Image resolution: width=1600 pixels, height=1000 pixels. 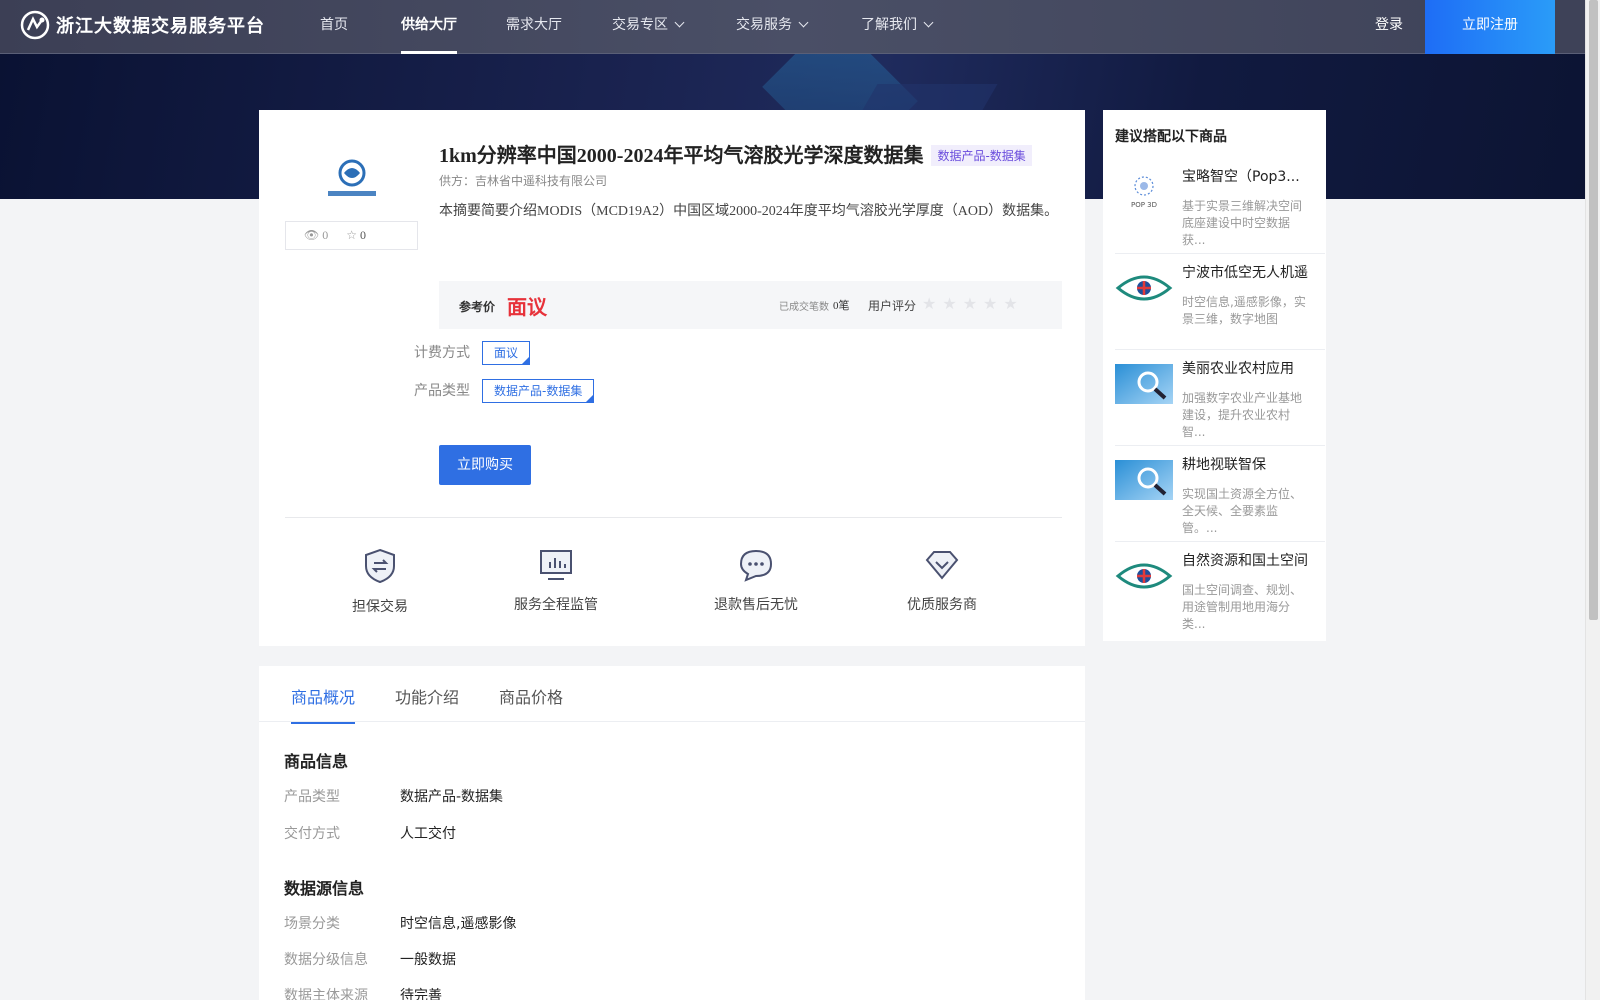 I want to click on billing-option: 面议, so click(x=506, y=353).